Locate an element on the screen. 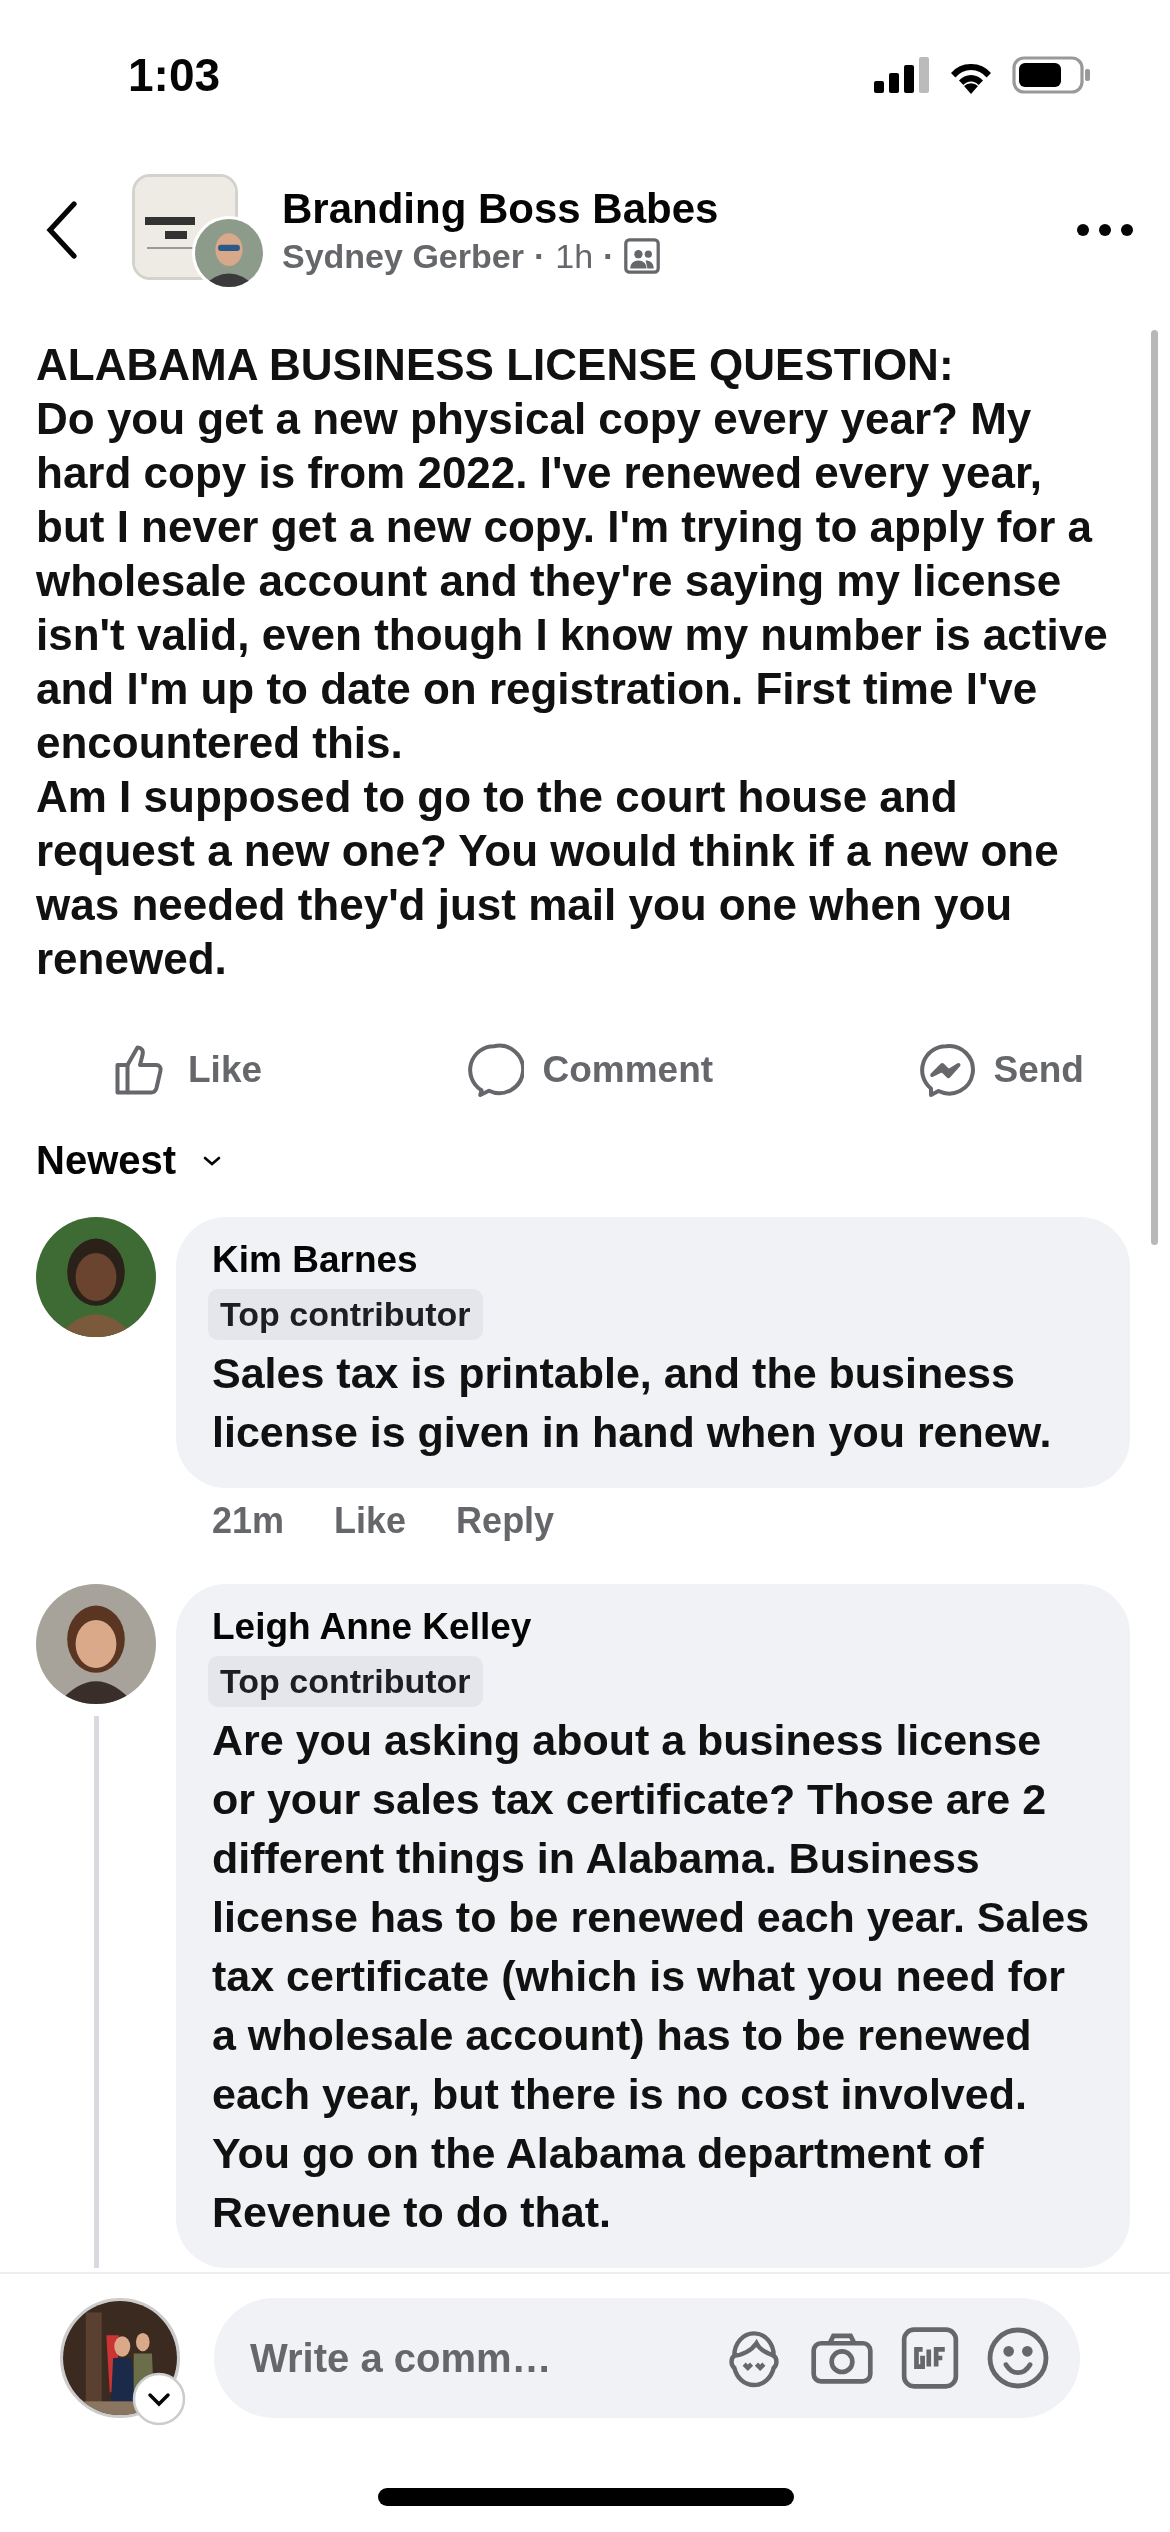 The width and height of the screenshot is (1170, 2532). commenter-name: Kim Barnes is located at coordinates (315, 1260).